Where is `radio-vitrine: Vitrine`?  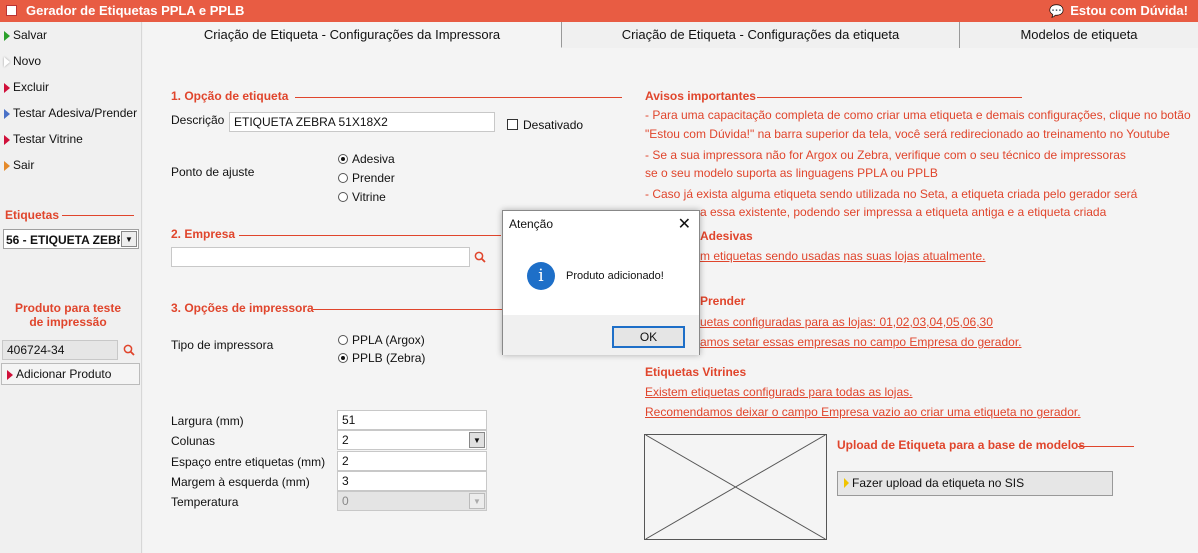 radio-vitrine: Vitrine is located at coordinates (362, 197).